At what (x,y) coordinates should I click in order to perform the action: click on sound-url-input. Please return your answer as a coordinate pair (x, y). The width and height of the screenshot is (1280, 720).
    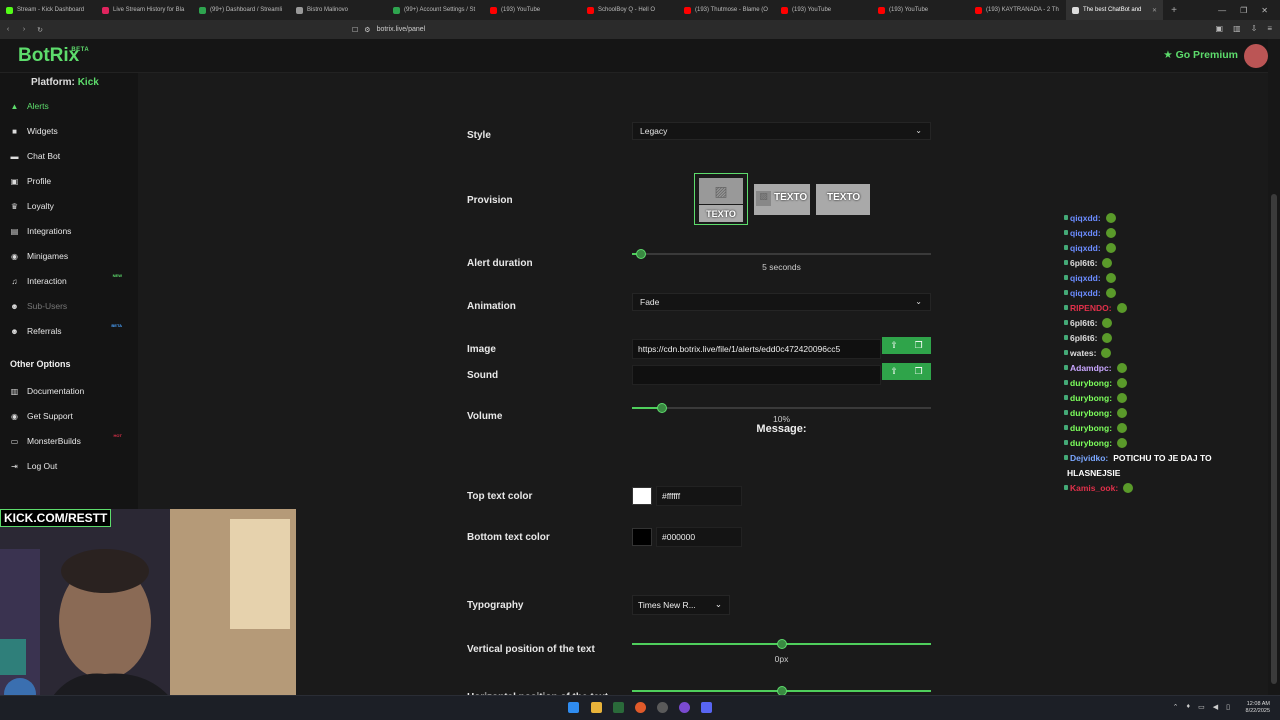
    Looking at the image, I should click on (756, 375).